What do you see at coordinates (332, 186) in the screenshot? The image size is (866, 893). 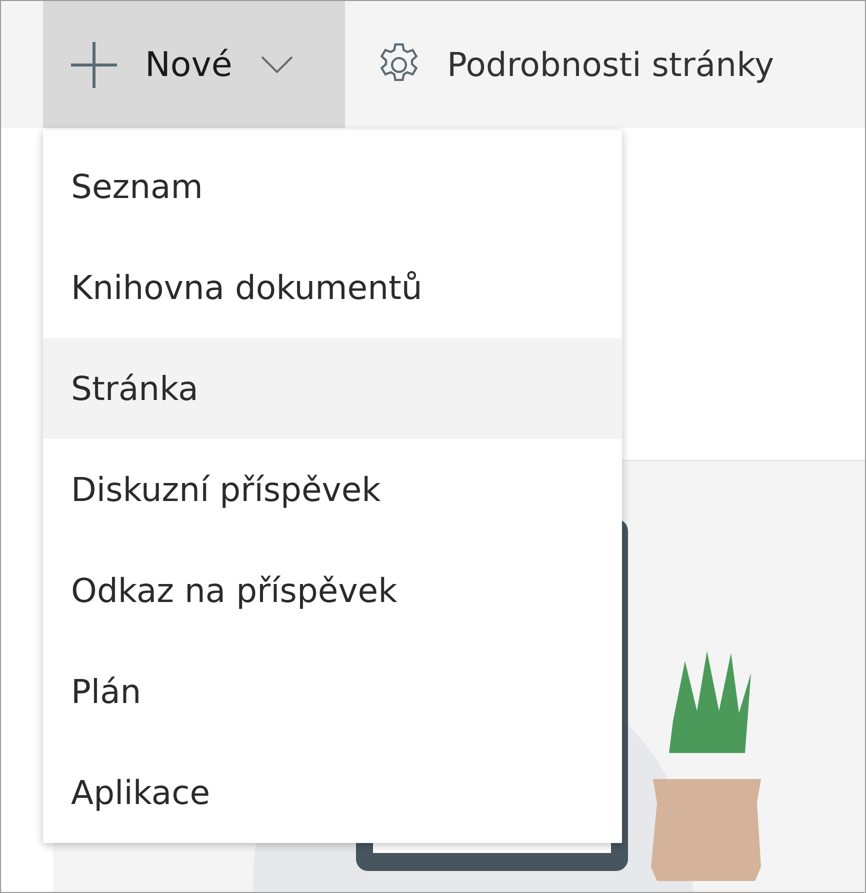 I see `menu-item: Seznam` at bounding box center [332, 186].